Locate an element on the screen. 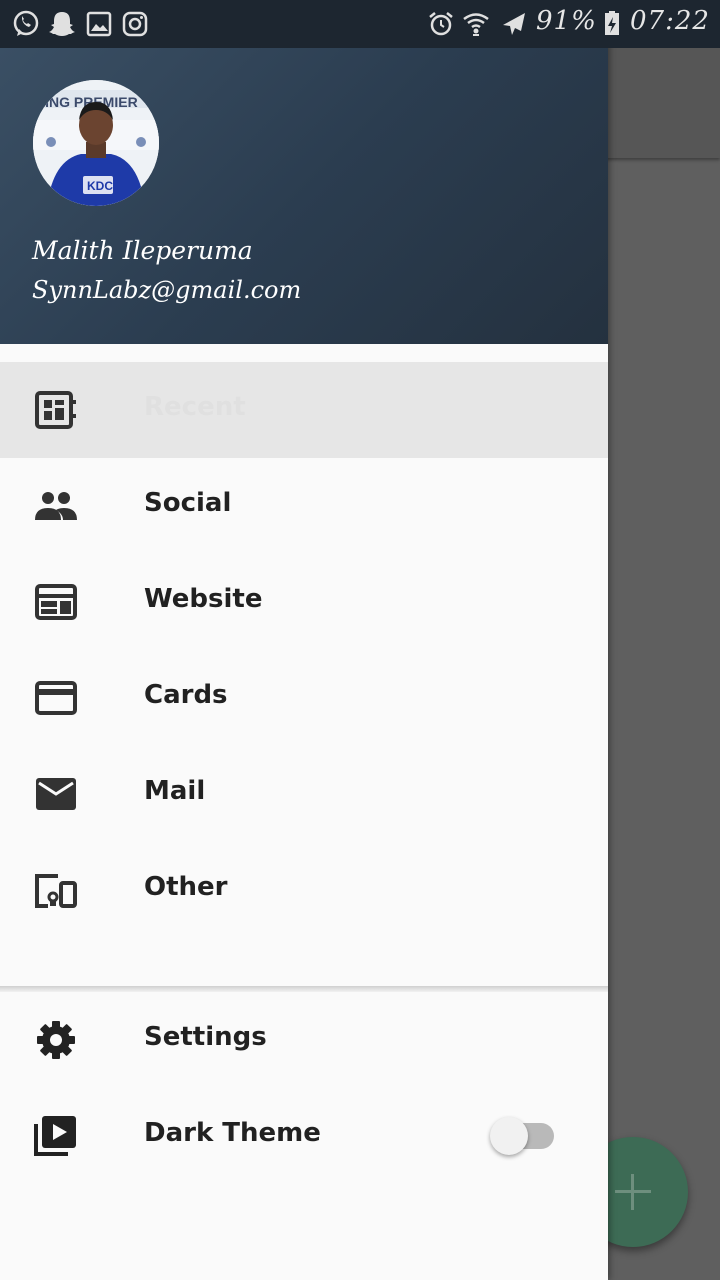 The width and height of the screenshot is (720, 1280). instagram-icon is located at coordinates (135, 24).